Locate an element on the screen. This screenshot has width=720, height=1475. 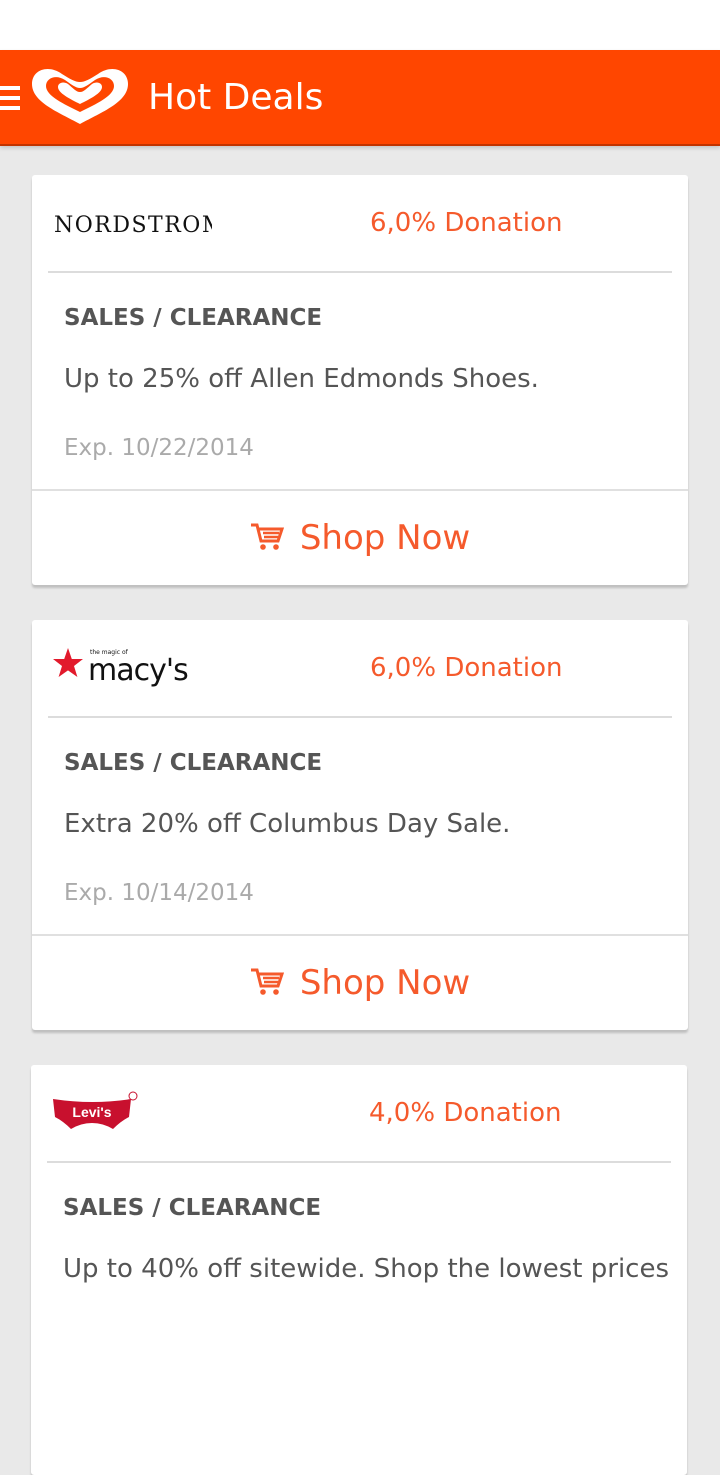
store-name: NORDSTROM is located at coordinates (133, 225).